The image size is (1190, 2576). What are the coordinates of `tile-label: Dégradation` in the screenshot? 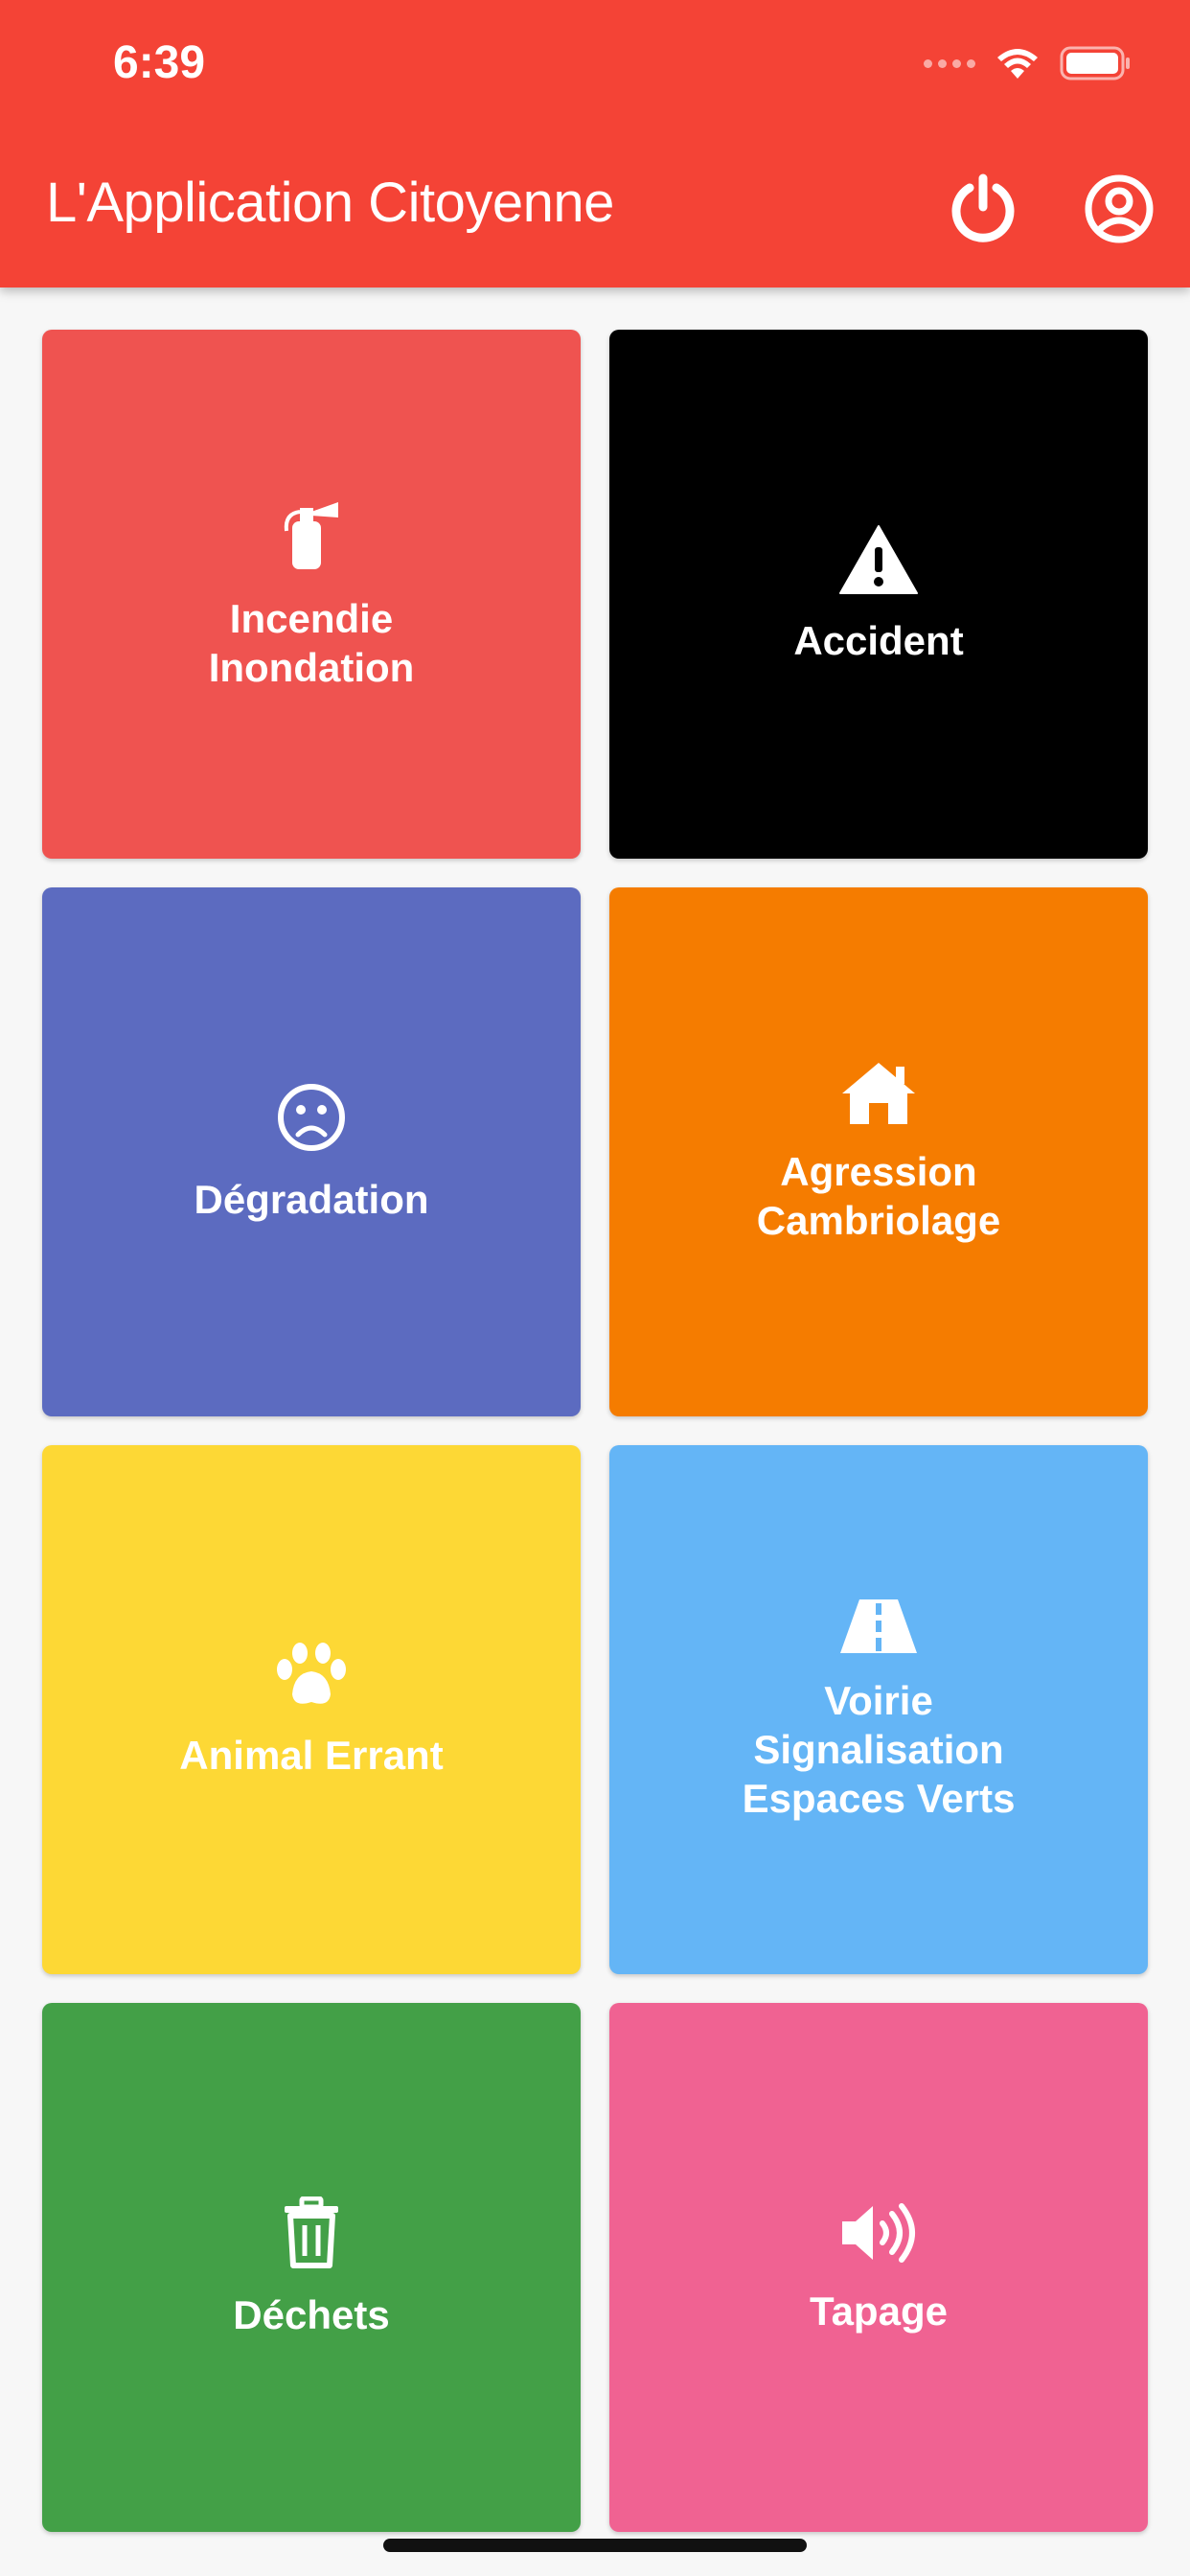 It's located at (311, 1199).